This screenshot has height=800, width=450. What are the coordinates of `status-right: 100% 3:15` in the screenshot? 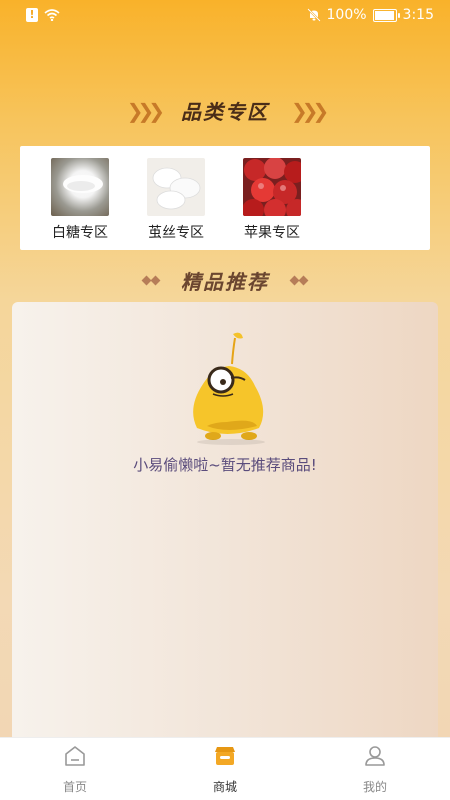 It's located at (370, 15).